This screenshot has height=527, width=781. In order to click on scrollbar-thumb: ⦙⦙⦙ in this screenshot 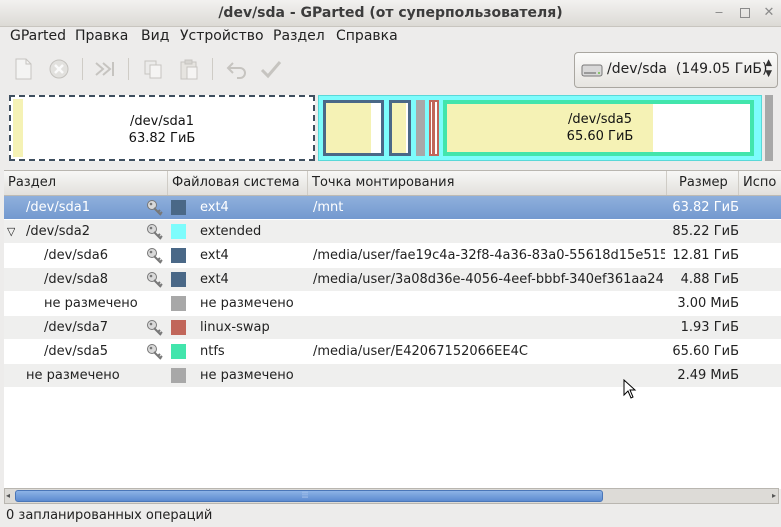, I will do `click(309, 496)`.